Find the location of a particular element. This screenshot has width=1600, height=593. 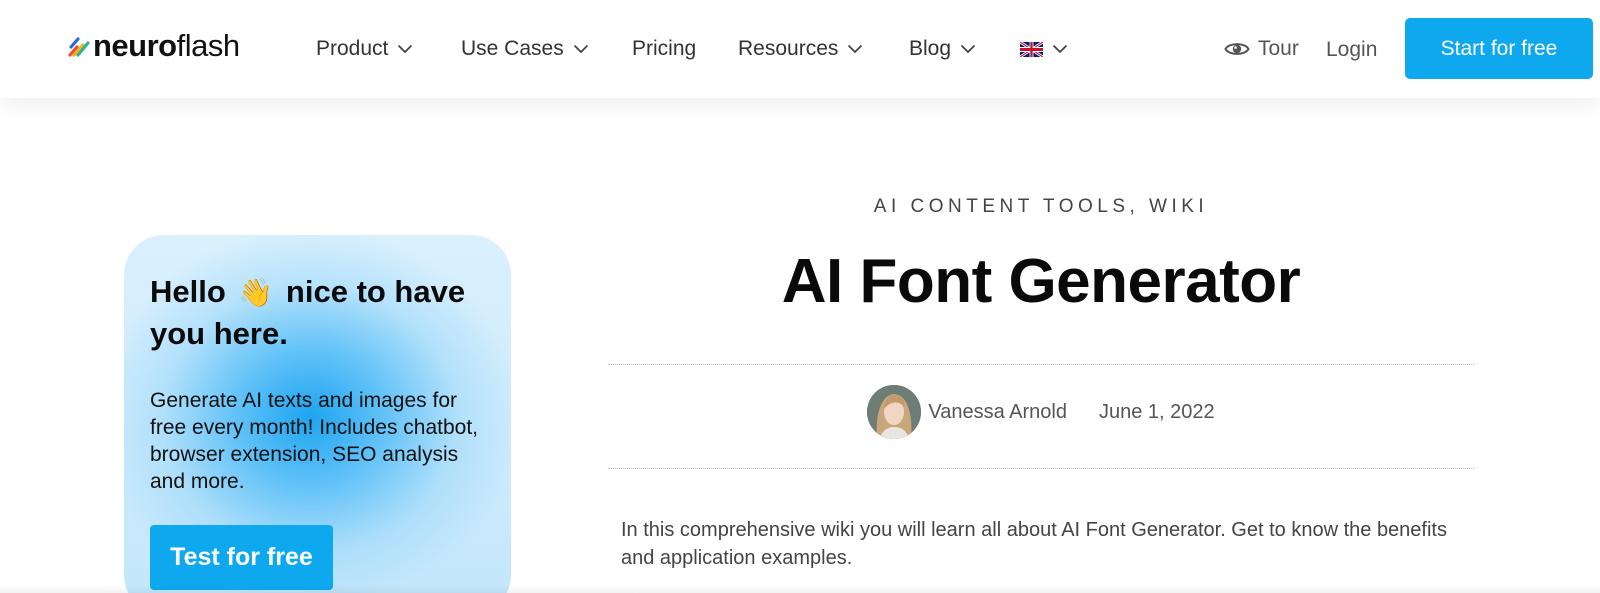

nav-item-label: Use Cases is located at coordinates (512, 48).